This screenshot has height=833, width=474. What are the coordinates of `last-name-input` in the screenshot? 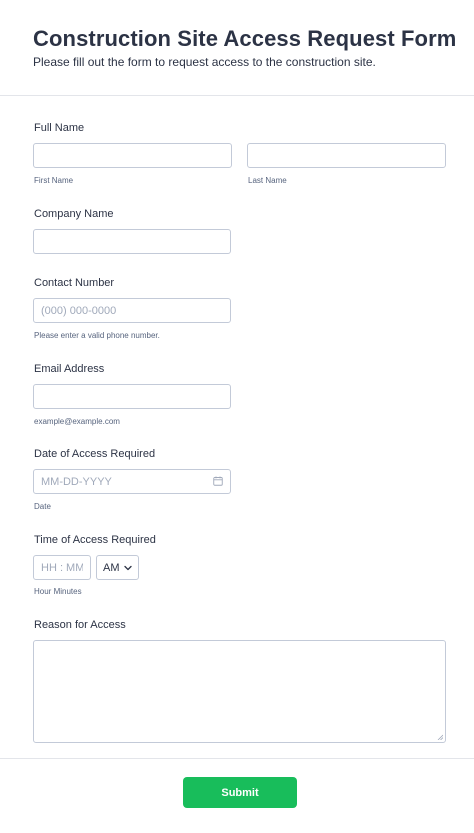 It's located at (346, 155).